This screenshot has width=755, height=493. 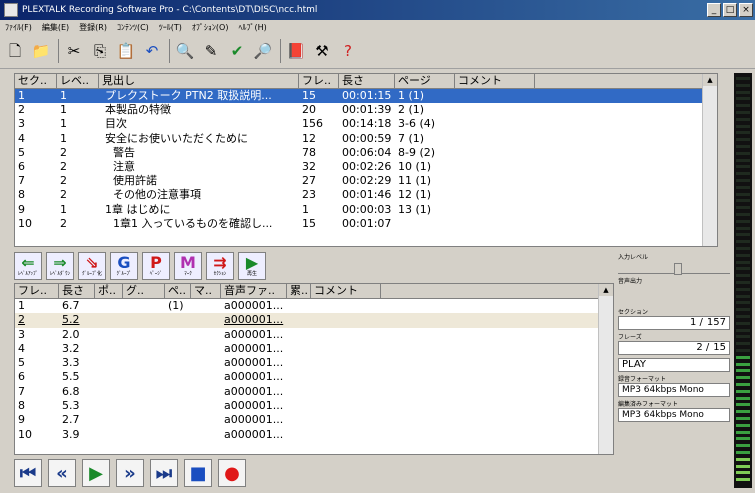 I want to click on stop-button: ■, so click(x=198, y=473).